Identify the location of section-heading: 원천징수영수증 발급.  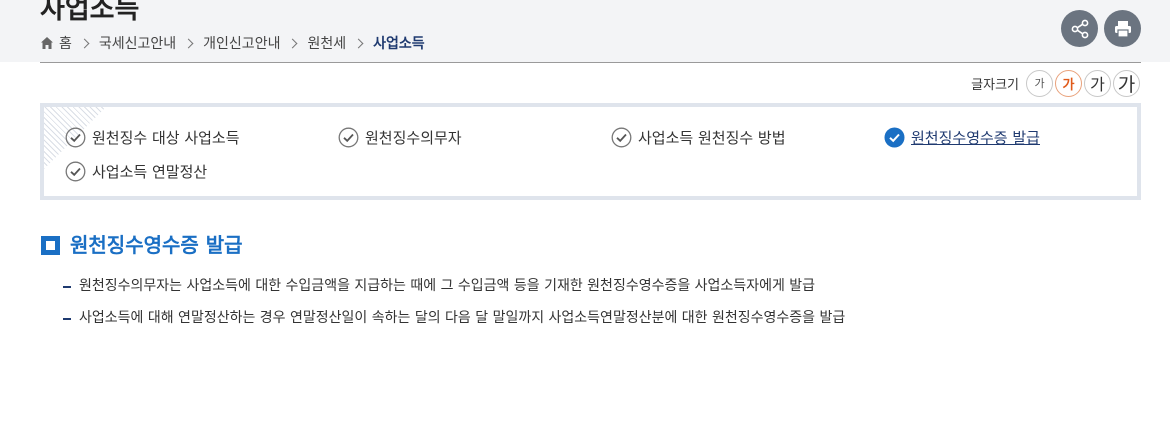
(142, 245).